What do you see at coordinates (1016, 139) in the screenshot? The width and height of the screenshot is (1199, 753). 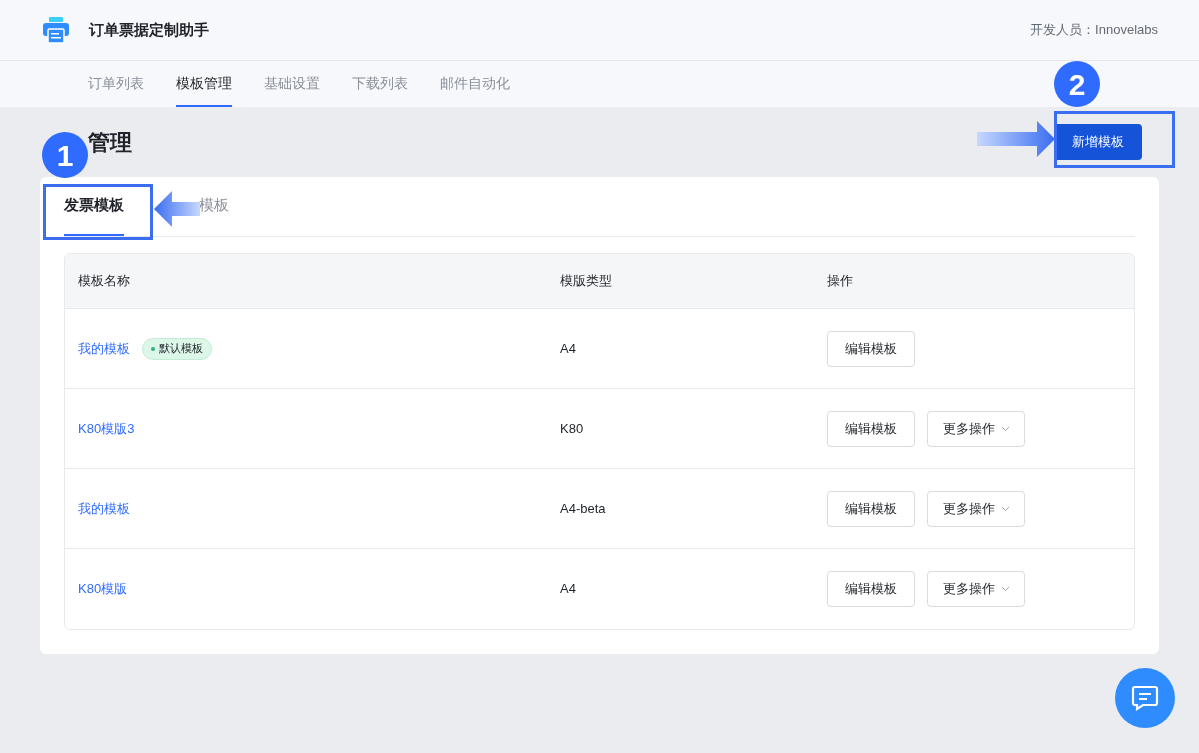 I see `arrow-right-icon` at bounding box center [1016, 139].